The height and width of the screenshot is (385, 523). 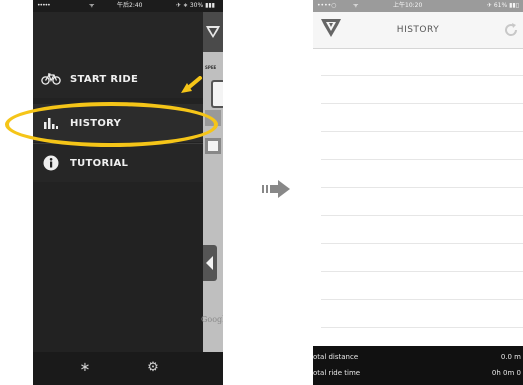 I want to click on page-title: HISTORY, so click(x=418, y=30).